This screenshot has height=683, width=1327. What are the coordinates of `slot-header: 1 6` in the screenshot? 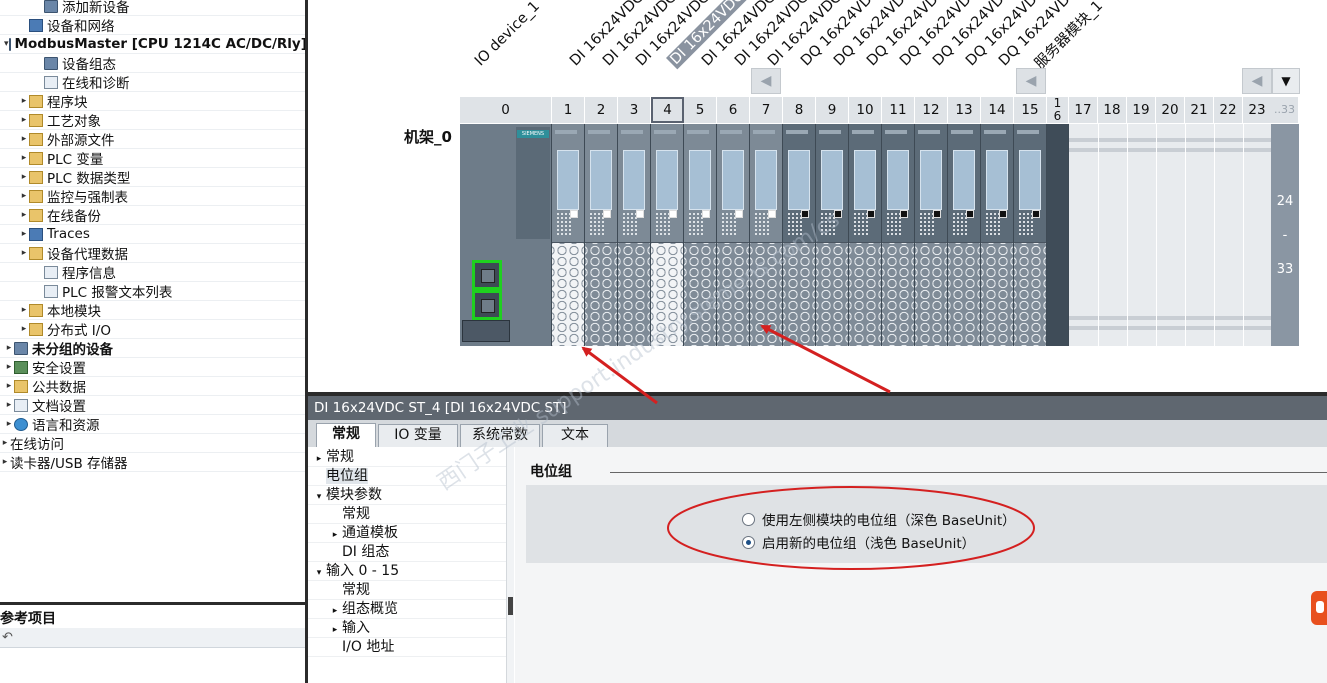 It's located at (1058, 110).